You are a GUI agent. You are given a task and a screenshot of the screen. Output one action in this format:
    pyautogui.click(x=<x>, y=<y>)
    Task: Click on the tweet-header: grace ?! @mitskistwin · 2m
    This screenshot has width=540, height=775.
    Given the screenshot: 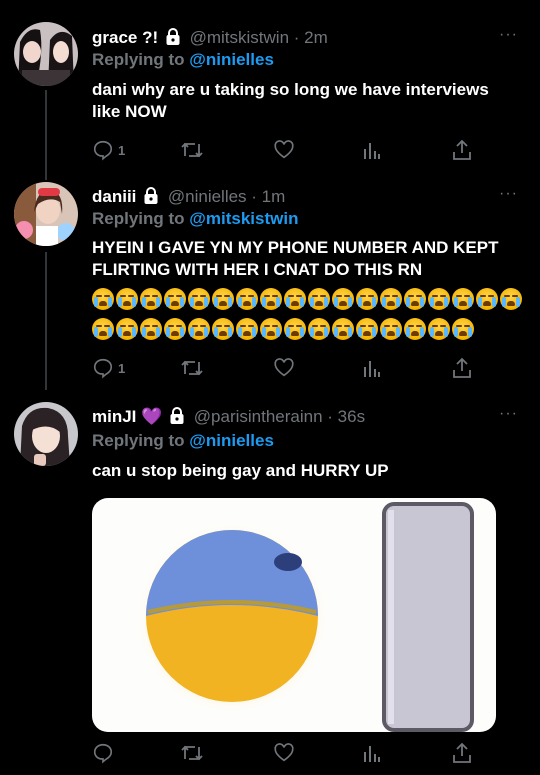 What is the action you would take?
    pyautogui.click(x=296, y=39)
    